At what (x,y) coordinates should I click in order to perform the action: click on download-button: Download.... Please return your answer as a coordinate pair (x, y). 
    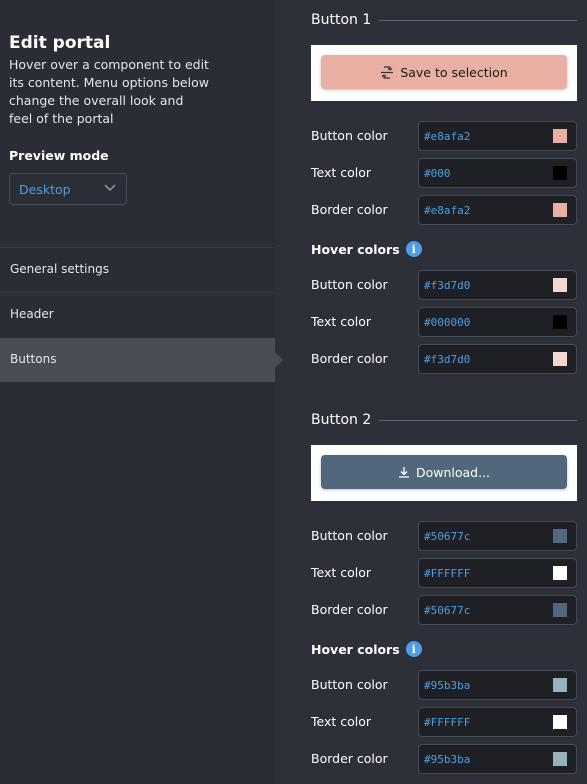
    Looking at the image, I should click on (444, 472).